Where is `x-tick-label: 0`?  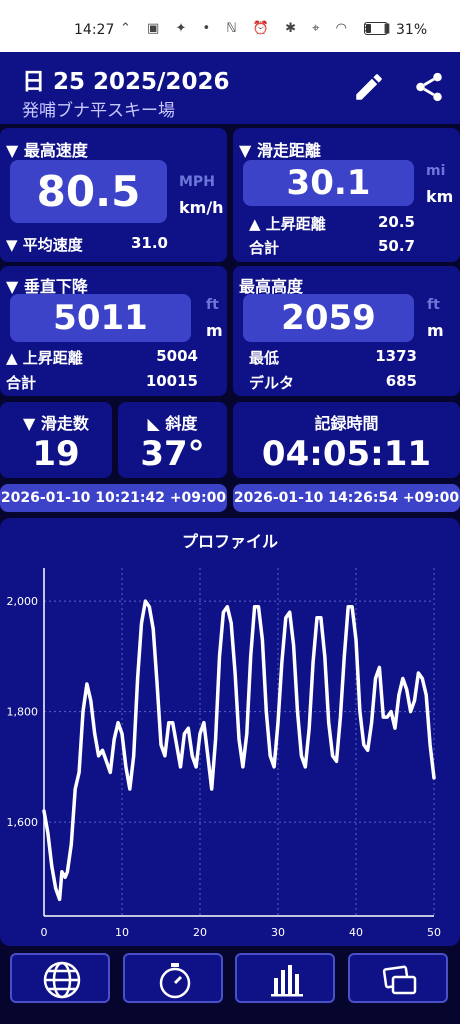
x-tick-label: 0 is located at coordinates (44, 932).